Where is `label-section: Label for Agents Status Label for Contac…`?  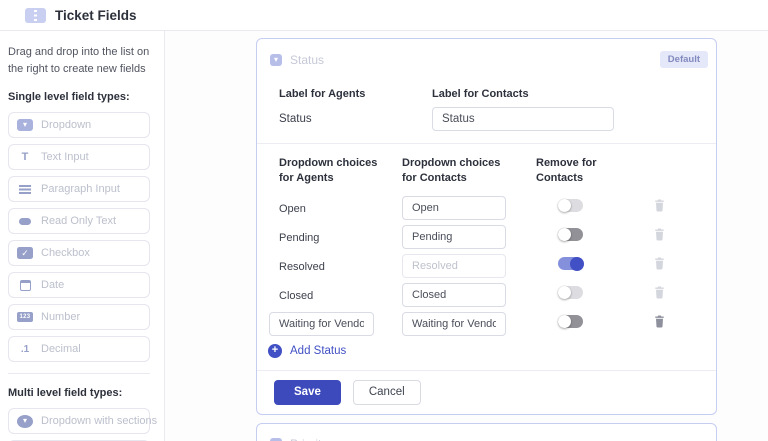
label-section: Label for Agents Status Label for Contac… is located at coordinates (486, 105).